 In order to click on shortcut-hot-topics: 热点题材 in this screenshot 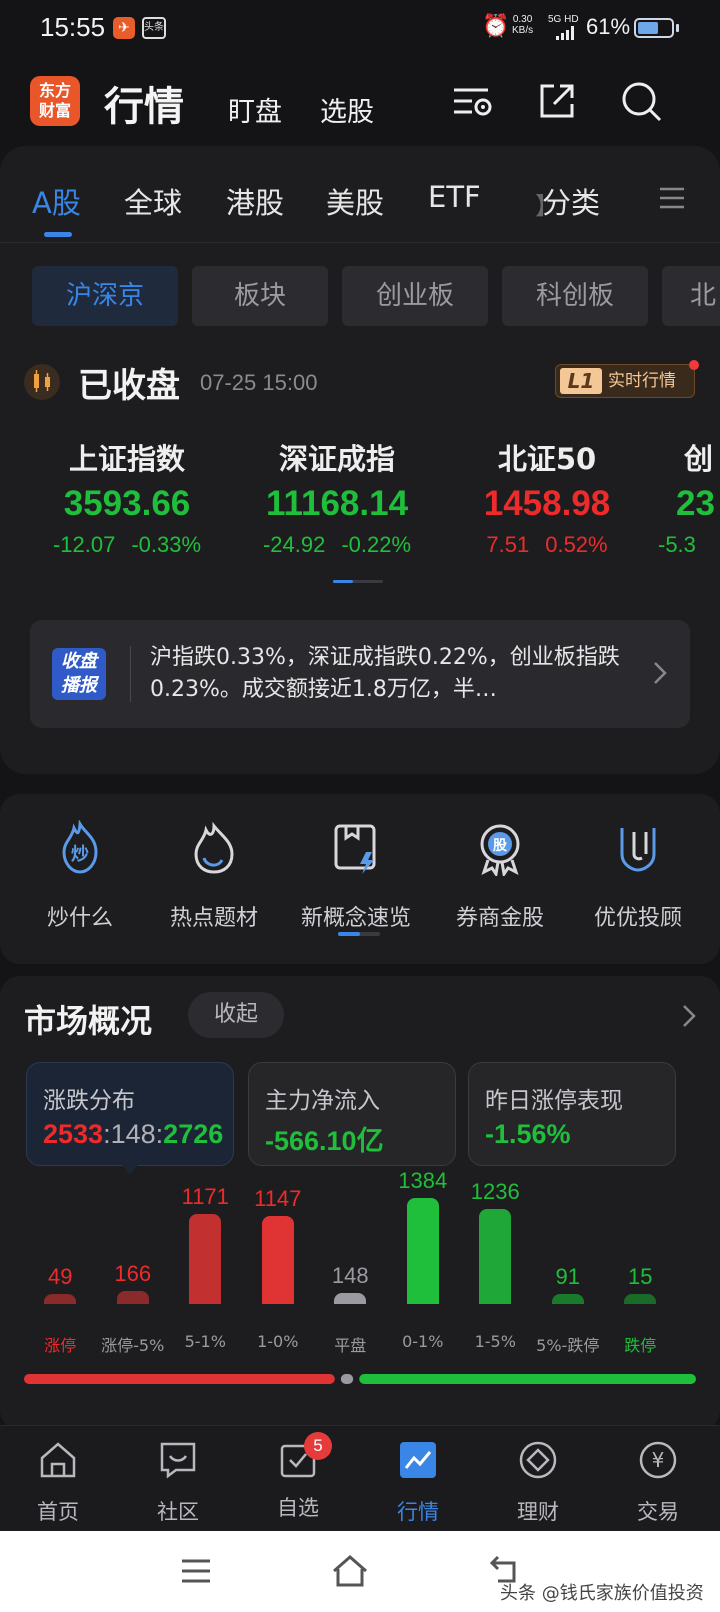, I will do `click(214, 876)`.